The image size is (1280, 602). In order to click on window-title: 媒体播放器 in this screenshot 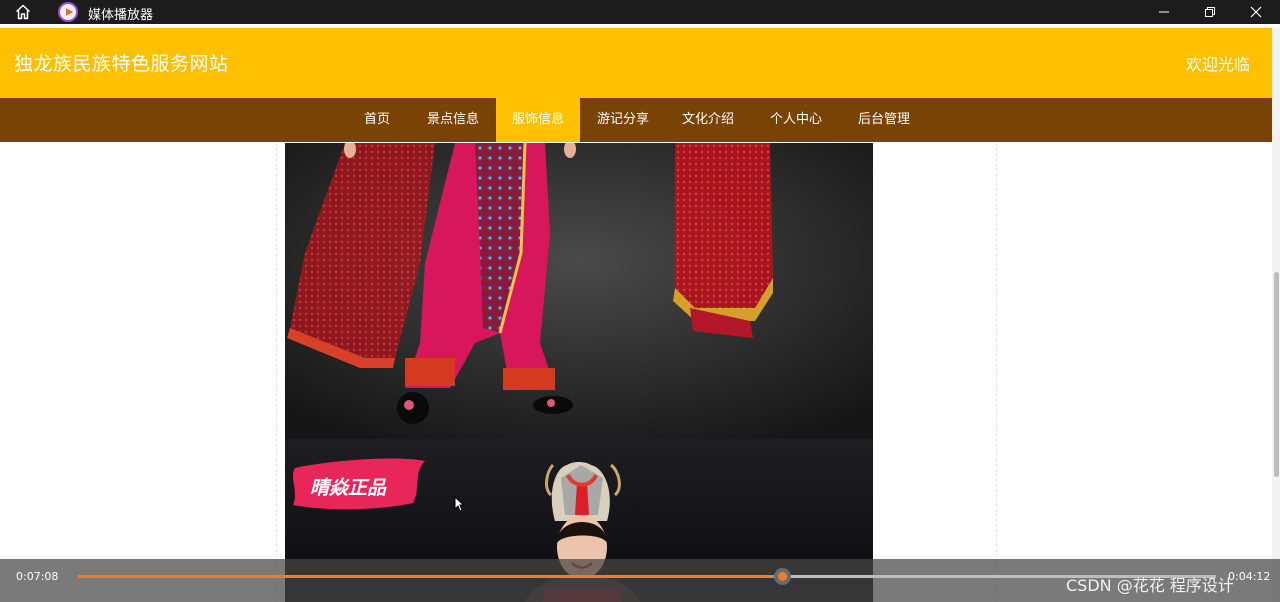, I will do `click(121, 15)`.